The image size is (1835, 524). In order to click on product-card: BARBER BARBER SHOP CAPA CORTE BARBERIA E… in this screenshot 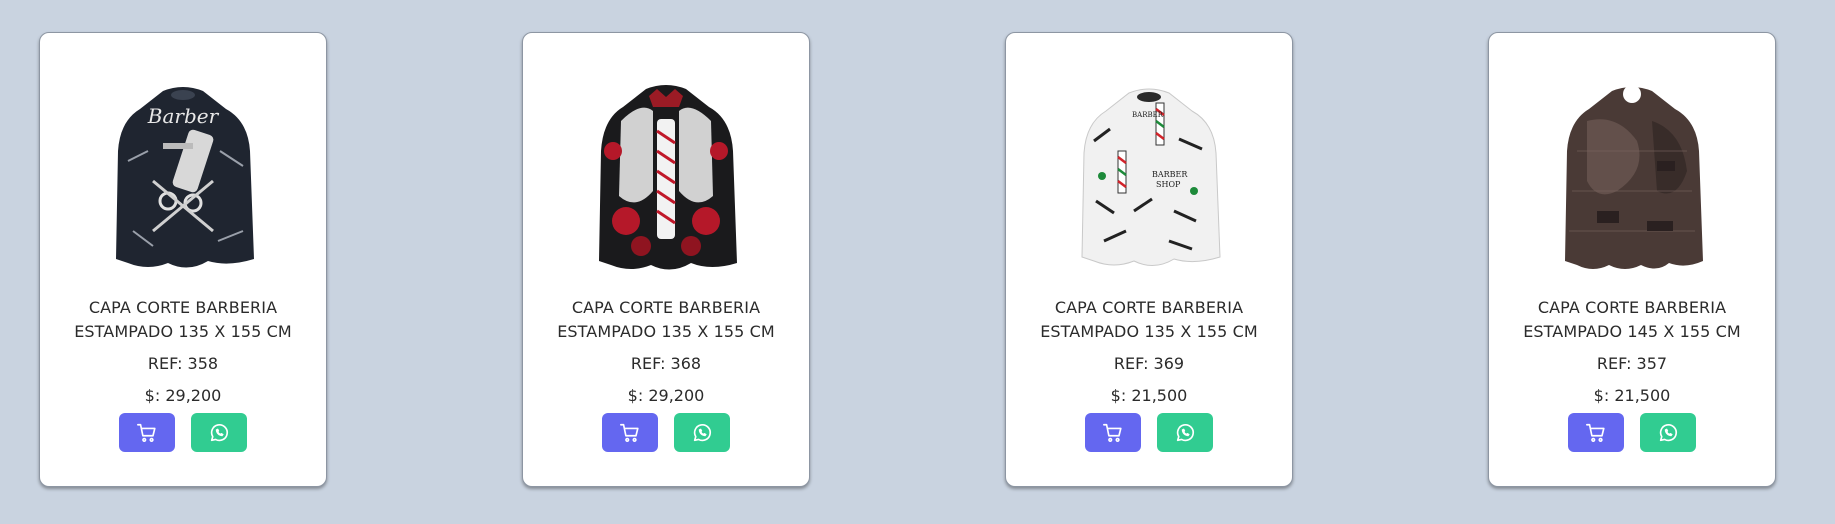, I will do `click(1149, 259)`.